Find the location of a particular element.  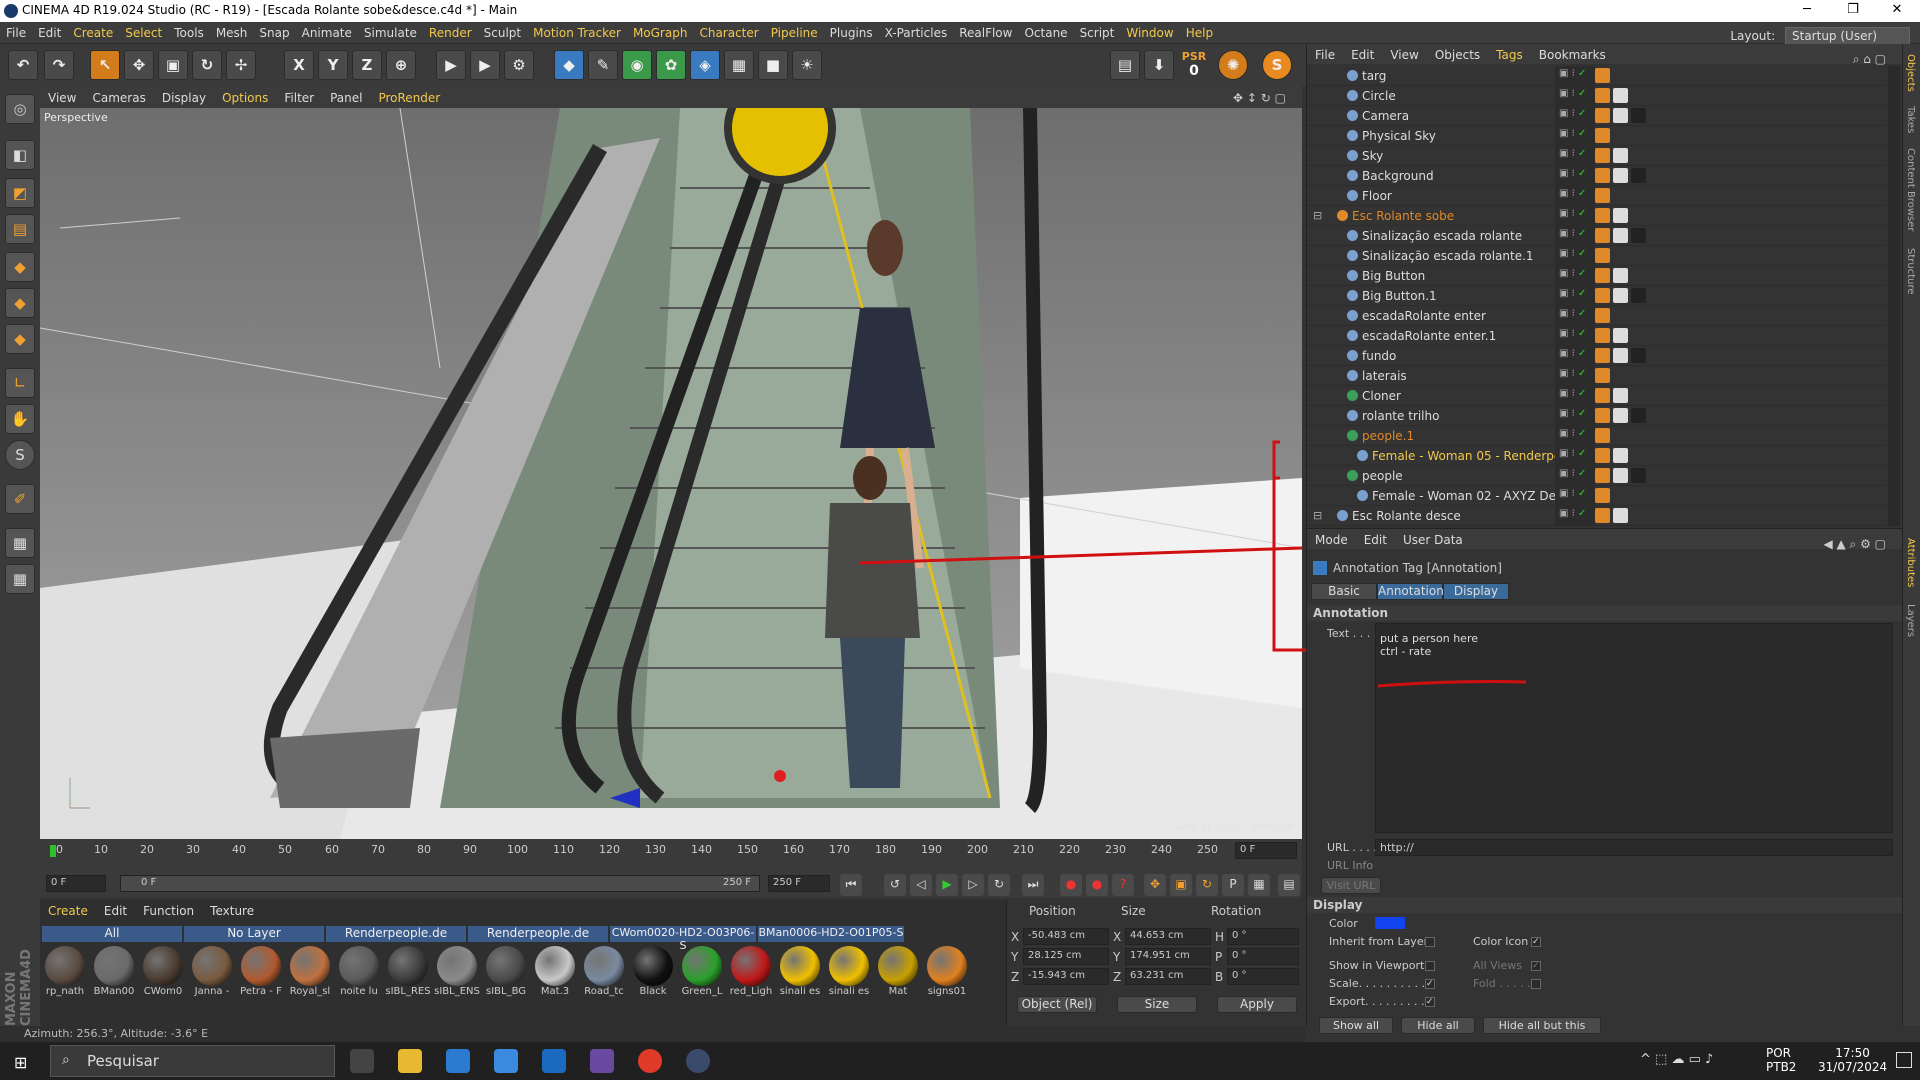

snap-icon: S is located at coordinates (20, 455).